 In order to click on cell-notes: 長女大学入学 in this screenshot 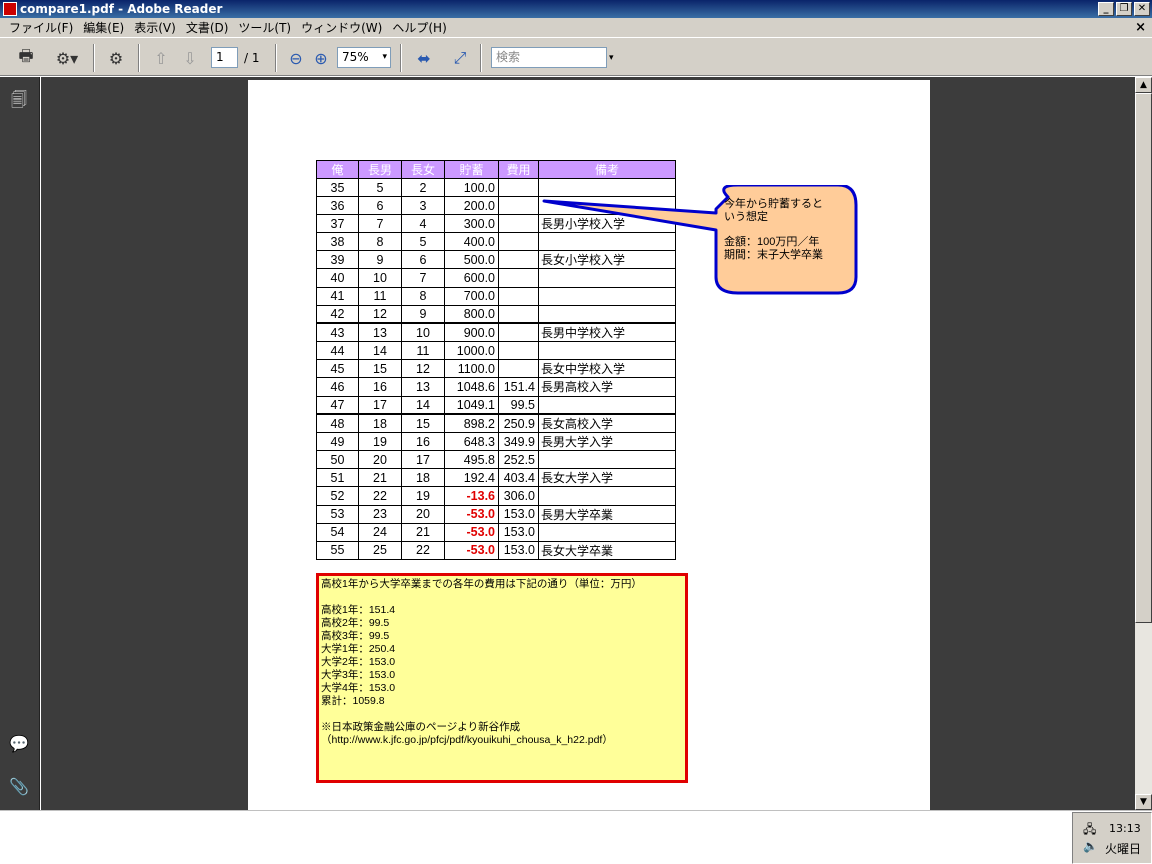, I will do `click(607, 478)`.